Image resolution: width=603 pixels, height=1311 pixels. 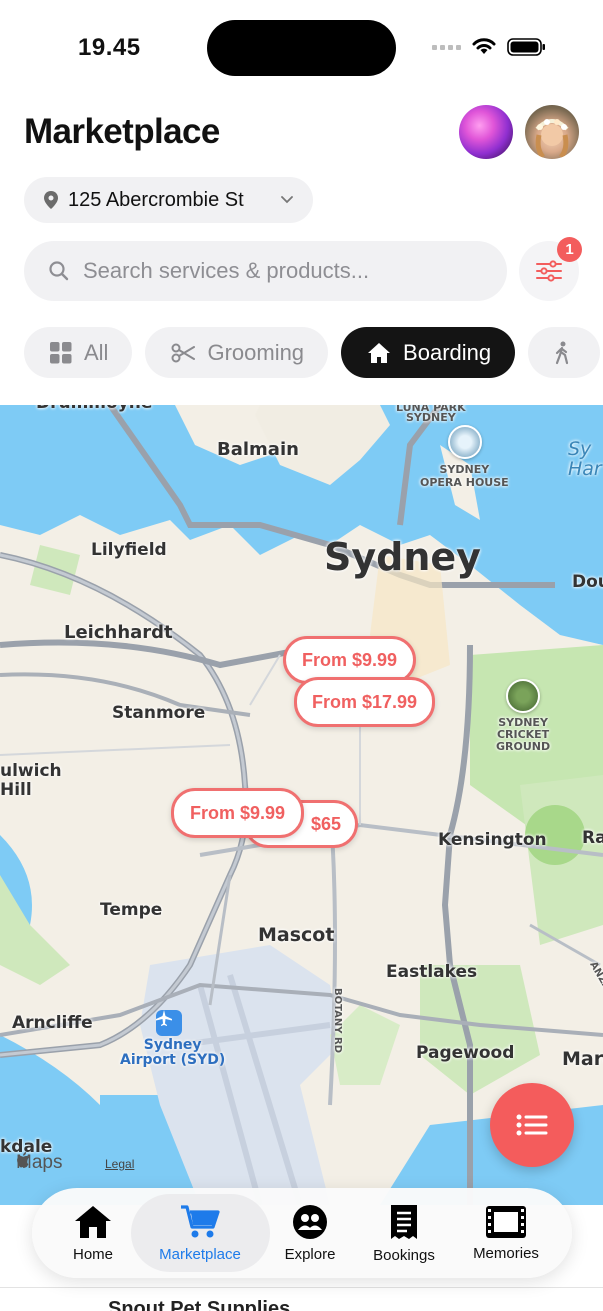 What do you see at coordinates (523, 734) in the screenshot?
I see `map-label-cricket-ground: SYDNEY CRICKET GROUND` at bounding box center [523, 734].